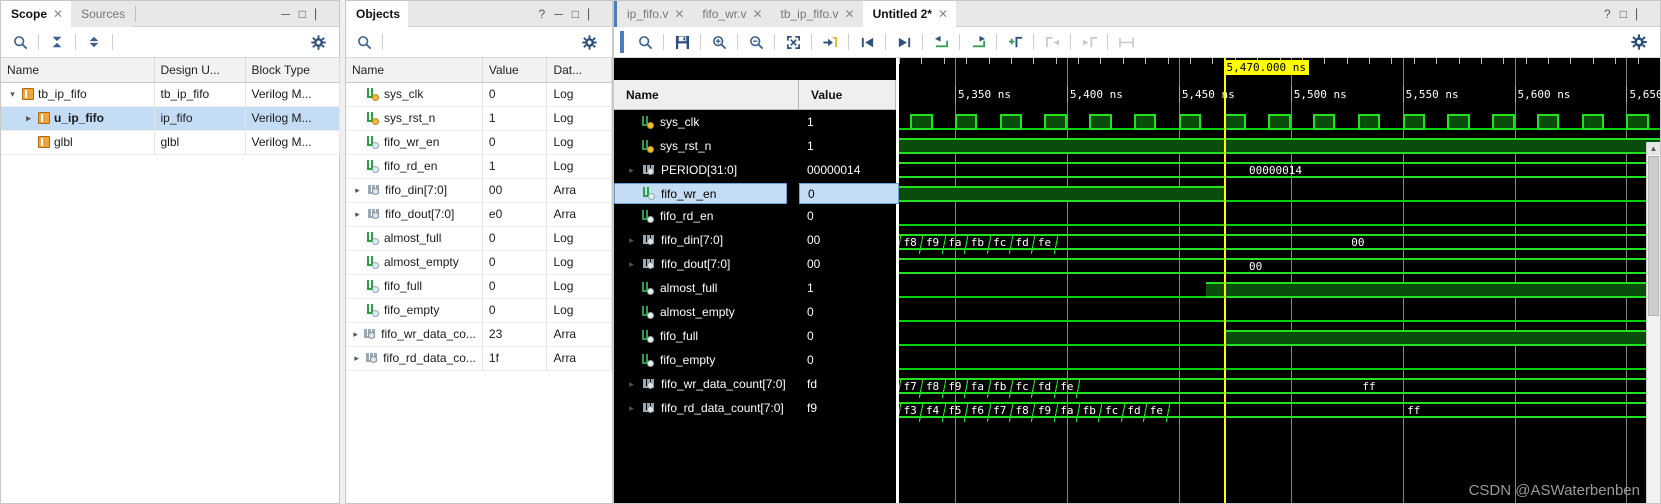 The width and height of the screenshot is (1661, 504). What do you see at coordinates (479, 310) in the screenshot?
I see `table-row: fifo_empty 0 Log` at bounding box center [479, 310].